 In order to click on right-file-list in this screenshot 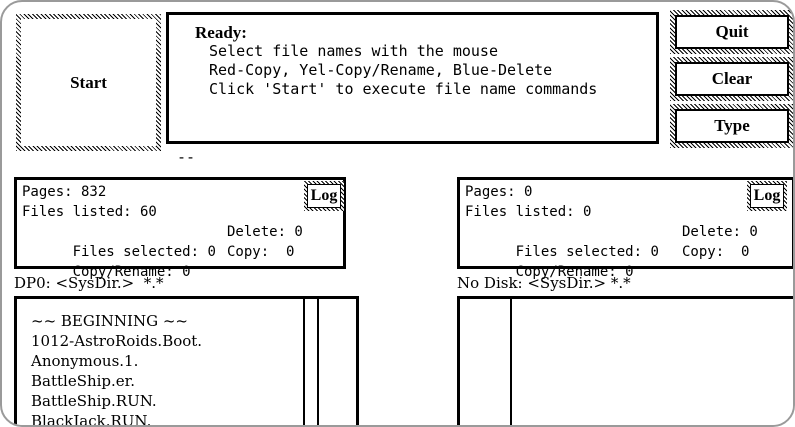, I will do `click(625, 360)`.